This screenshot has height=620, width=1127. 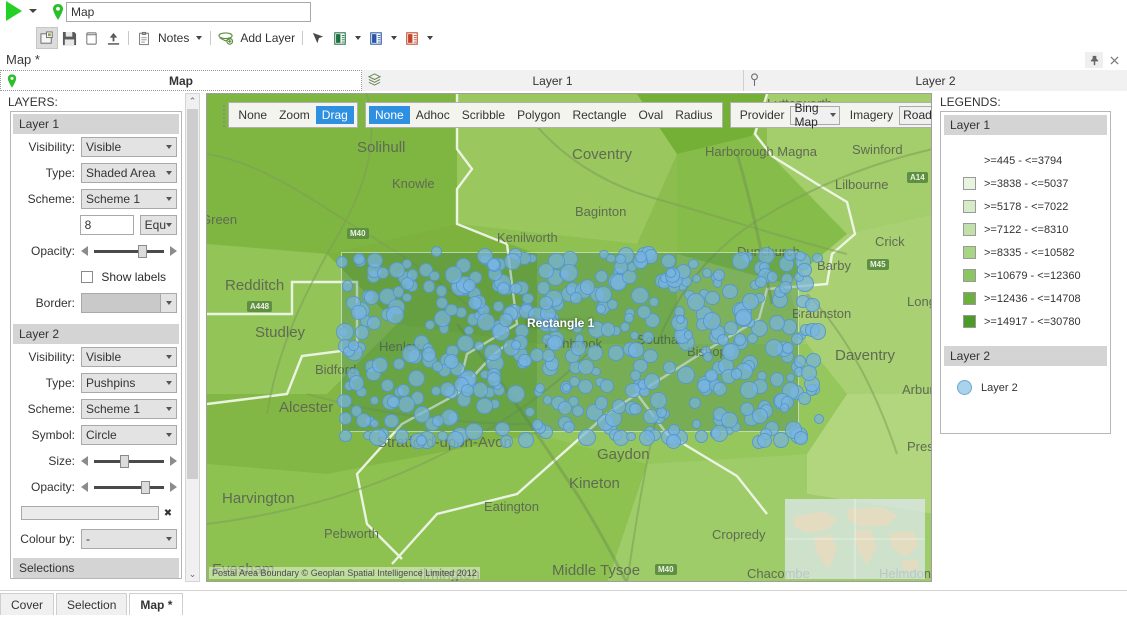 I want to click on legend-row: >=3838 - <=5037, so click(x=1025, y=183).